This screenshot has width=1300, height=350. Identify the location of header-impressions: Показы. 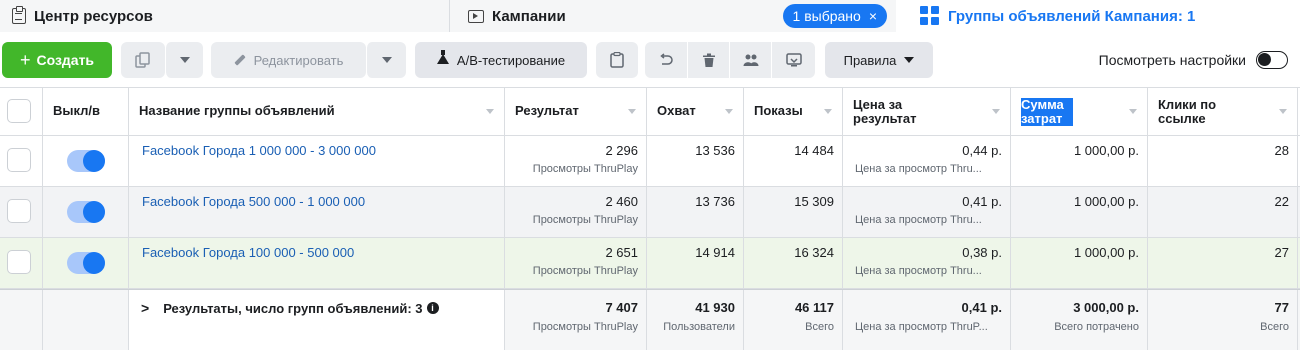
(793, 111).